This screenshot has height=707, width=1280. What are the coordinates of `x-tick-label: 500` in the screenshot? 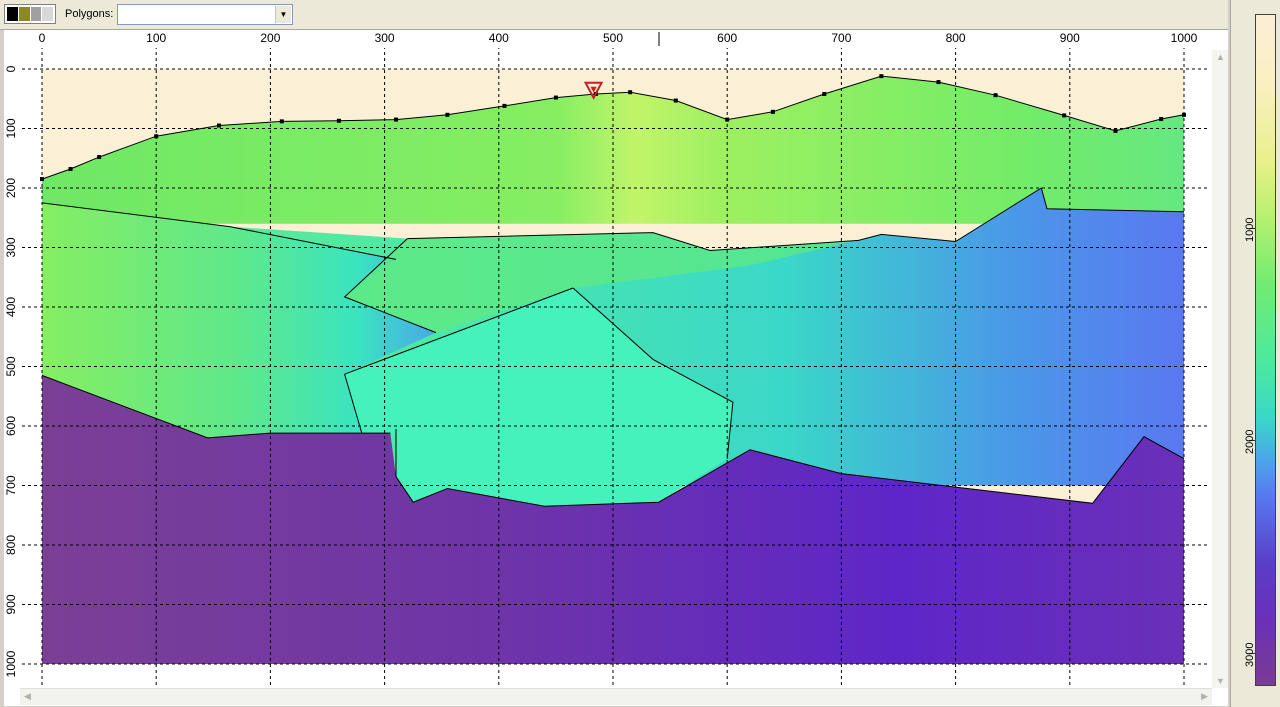 It's located at (613, 38).